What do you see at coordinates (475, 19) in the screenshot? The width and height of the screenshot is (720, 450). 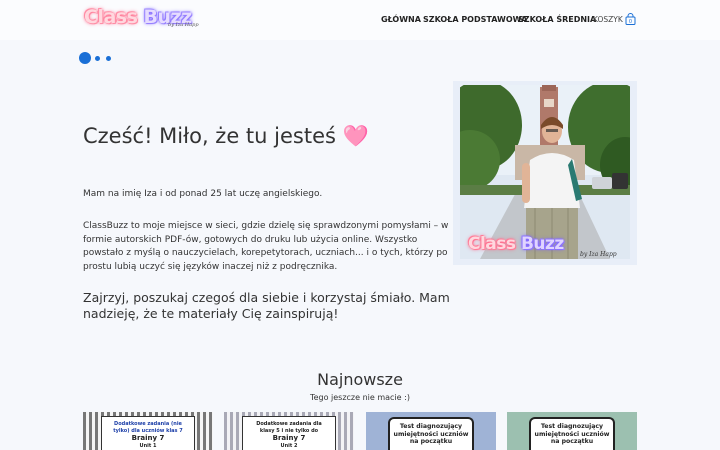 I see `nav-item-primary-school: SZKOŁA PODSTAWOWA` at bounding box center [475, 19].